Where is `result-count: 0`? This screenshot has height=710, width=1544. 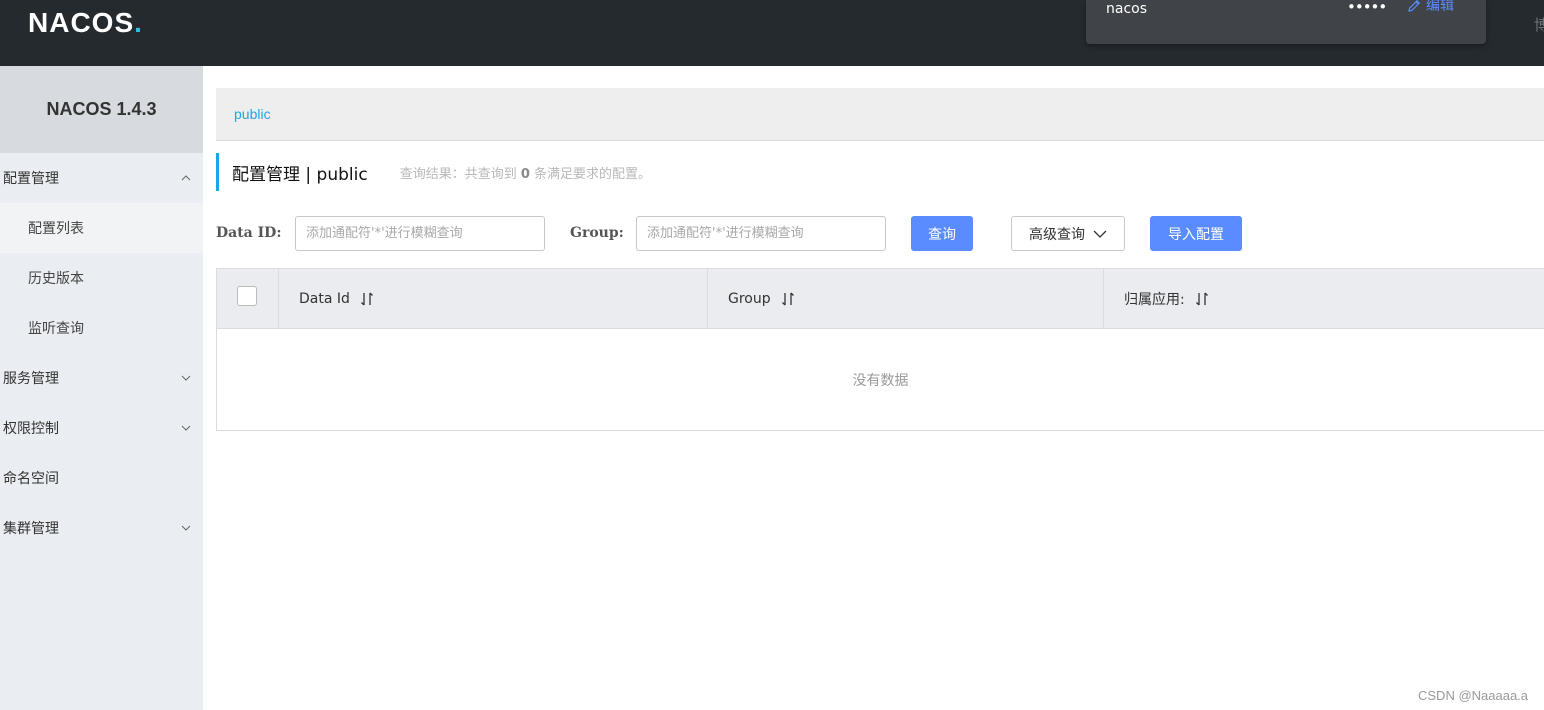
result-count: 0 is located at coordinates (525, 174).